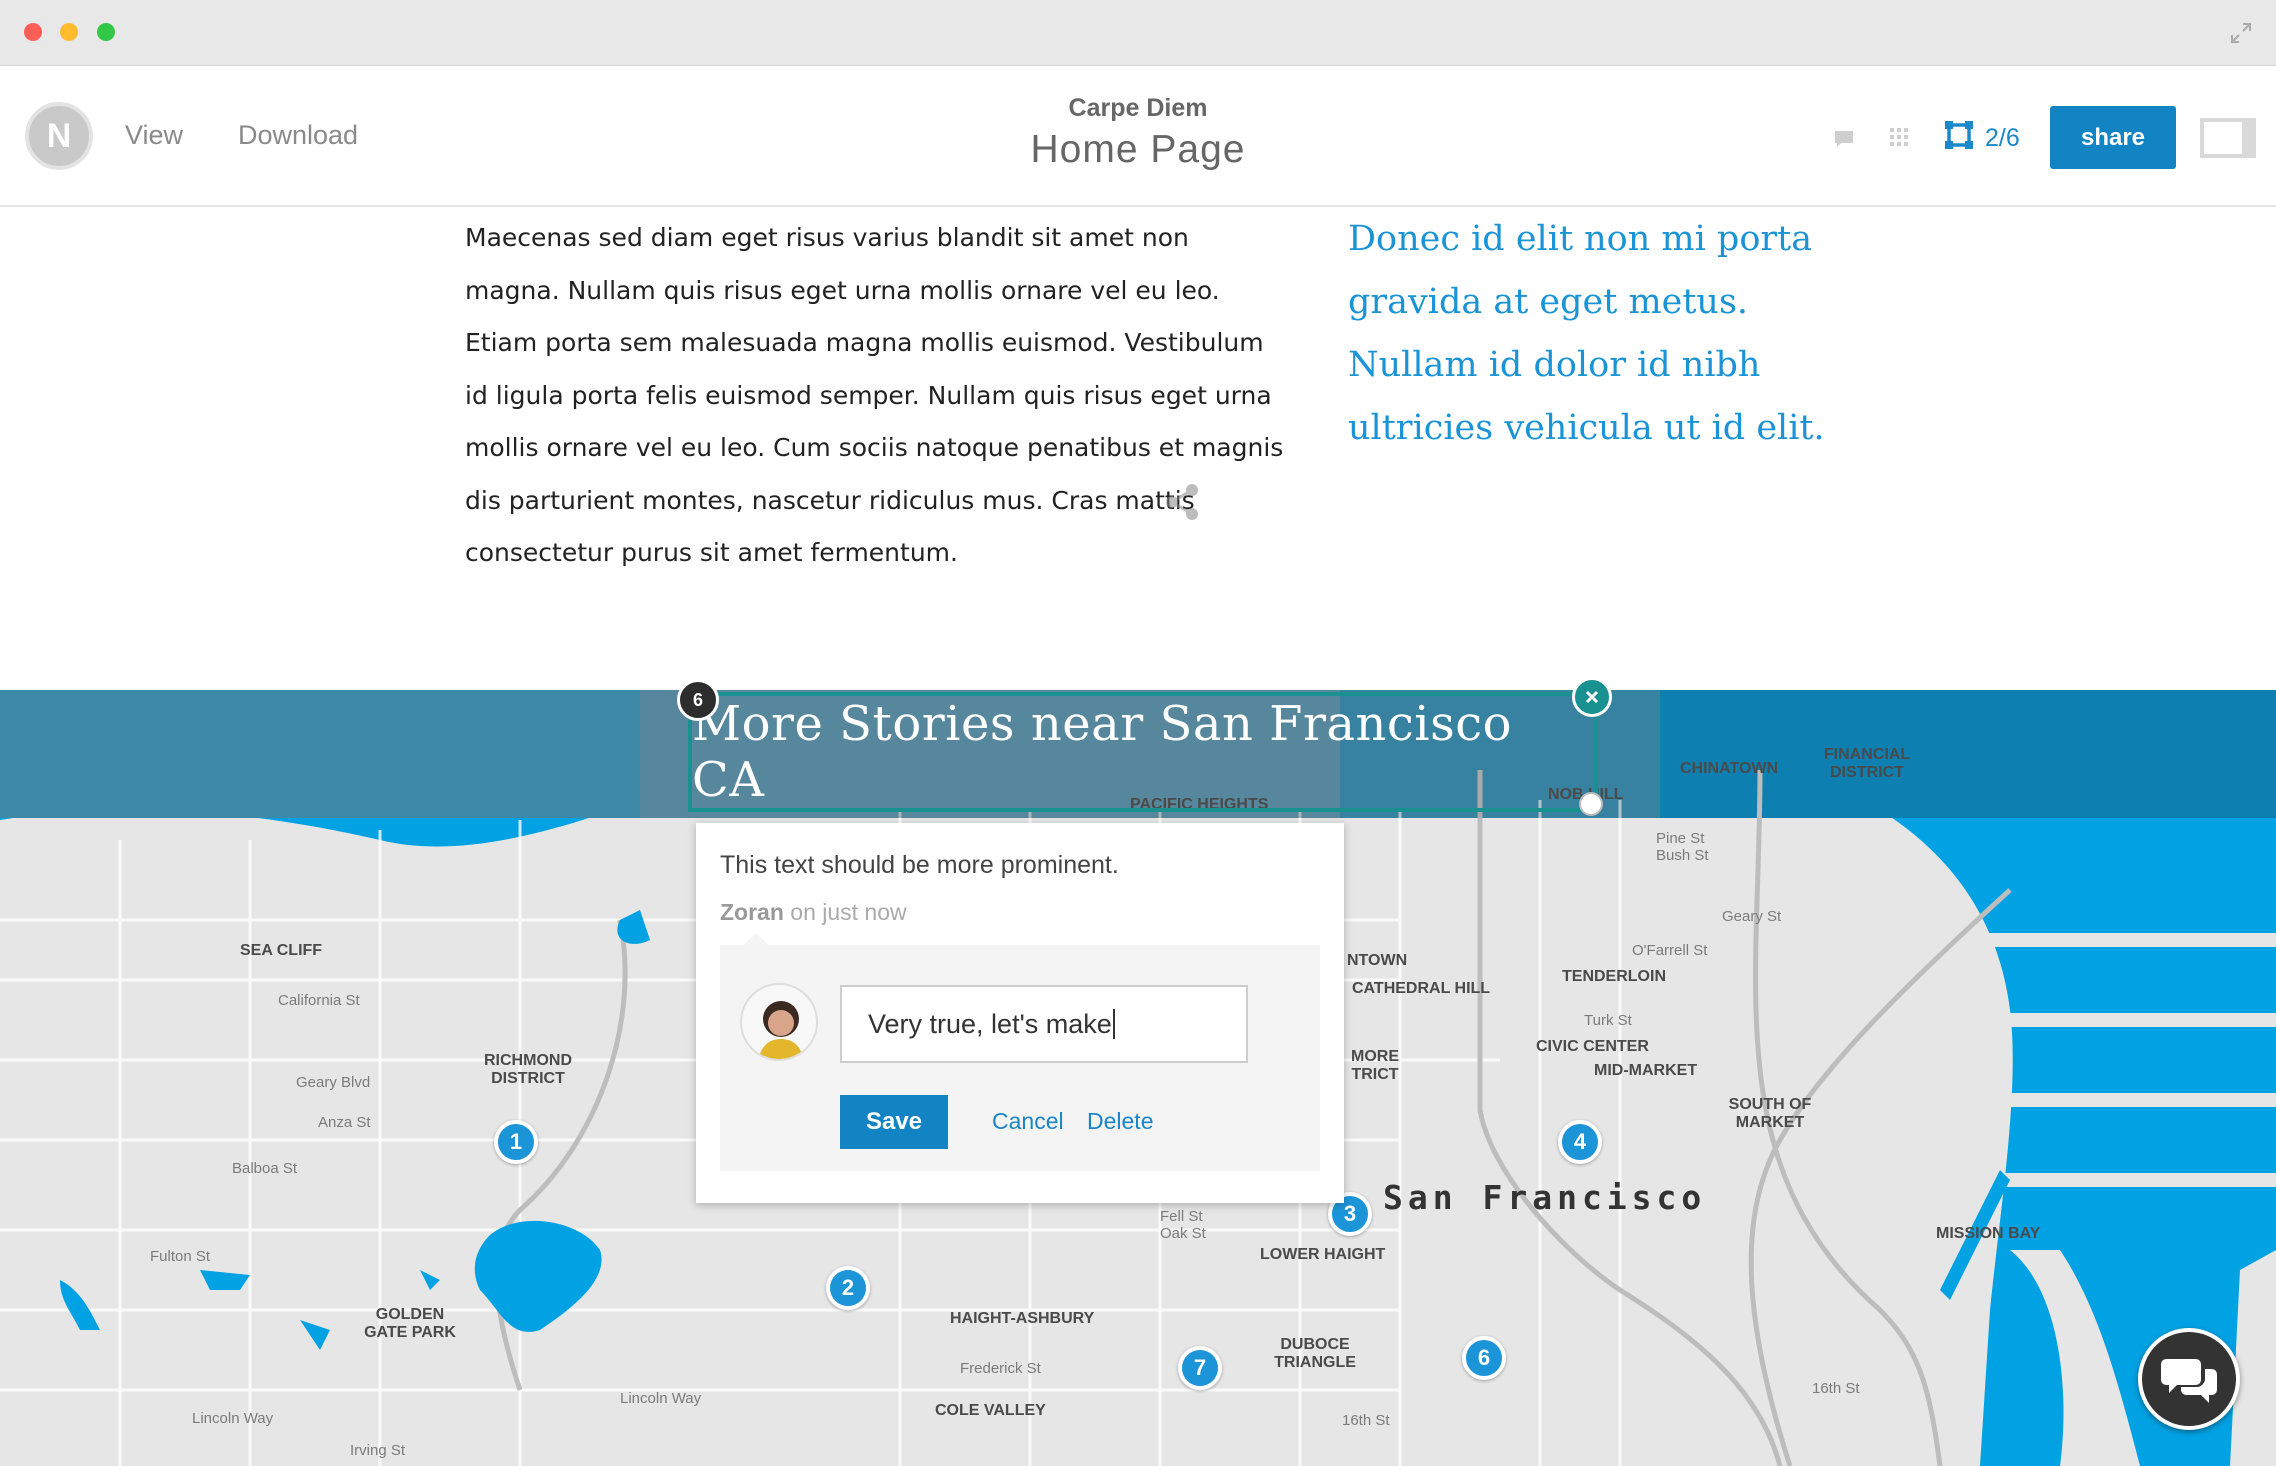  Describe the element at coordinates (2241, 33) in the screenshot. I see `fullscreen-icon` at that location.